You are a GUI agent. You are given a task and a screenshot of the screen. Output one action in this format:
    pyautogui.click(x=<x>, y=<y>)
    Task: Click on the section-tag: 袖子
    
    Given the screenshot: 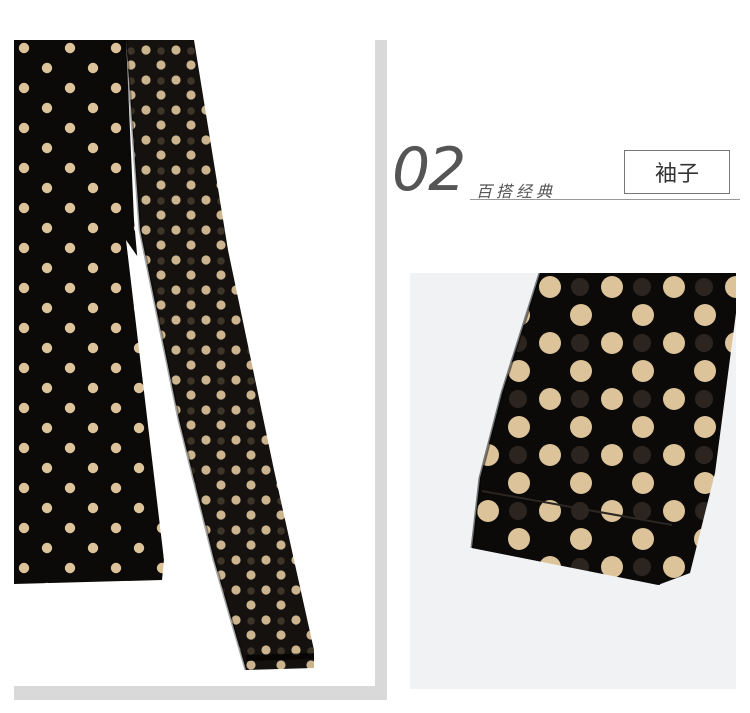 What is the action you would take?
    pyautogui.click(x=677, y=172)
    